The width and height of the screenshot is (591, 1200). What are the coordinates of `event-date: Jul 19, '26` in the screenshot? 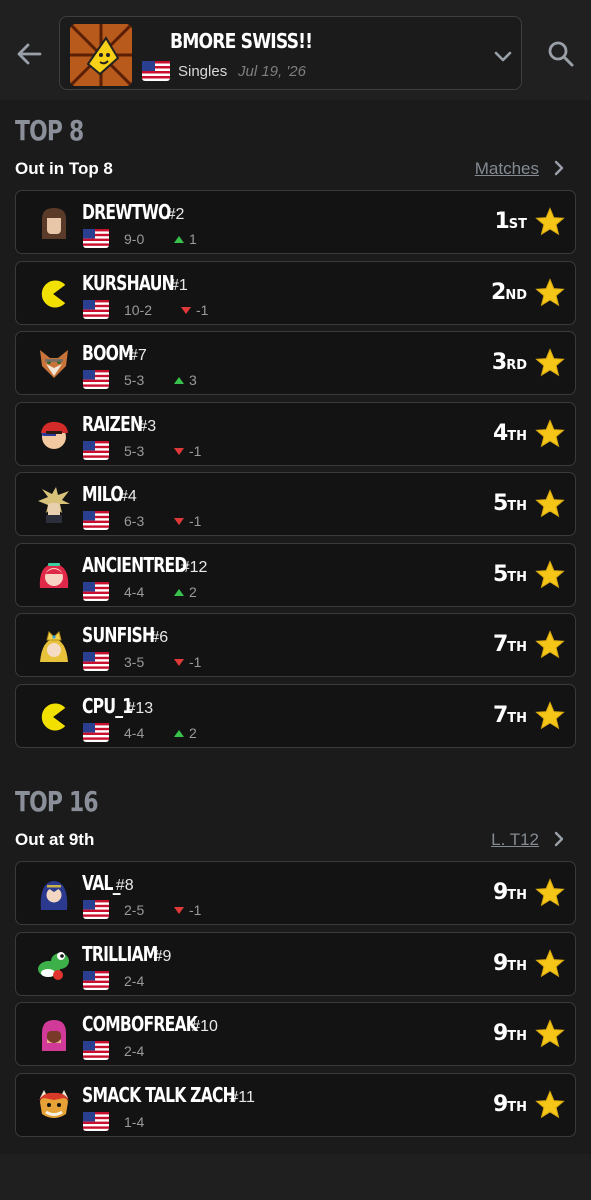 It's located at (272, 71).